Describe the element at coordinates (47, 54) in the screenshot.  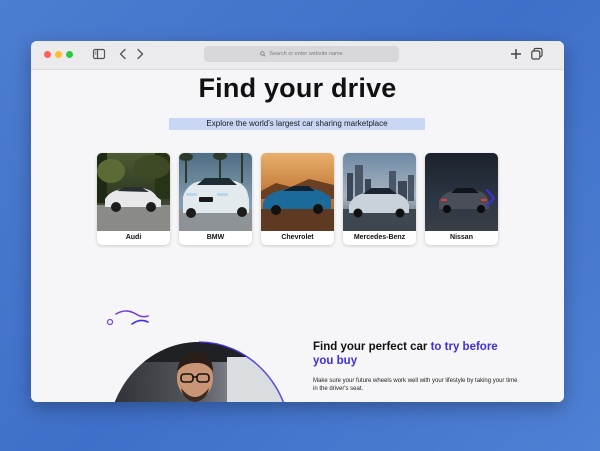
I see `close-window-button` at that location.